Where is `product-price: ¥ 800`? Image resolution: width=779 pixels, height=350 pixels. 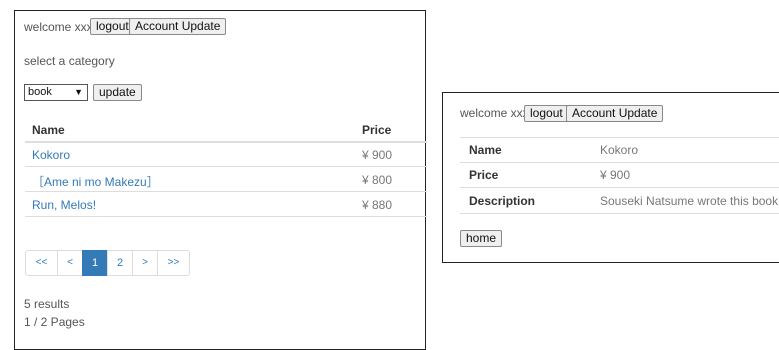
product-price: ¥ 800 is located at coordinates (377, 180).